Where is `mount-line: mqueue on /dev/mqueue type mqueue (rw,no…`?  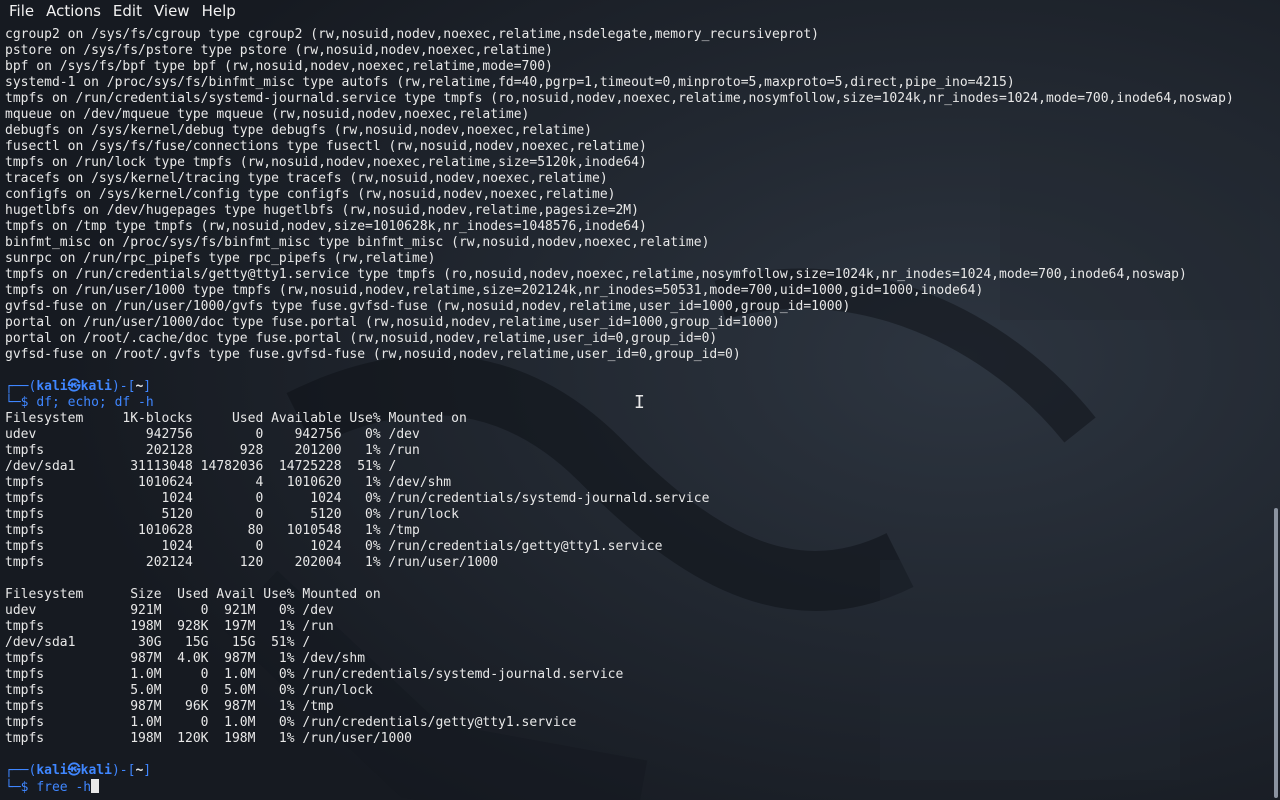
mount-line: mqueue on /dev/mqueue type mqueue (rw,no… is located at coordinates (267, 114).